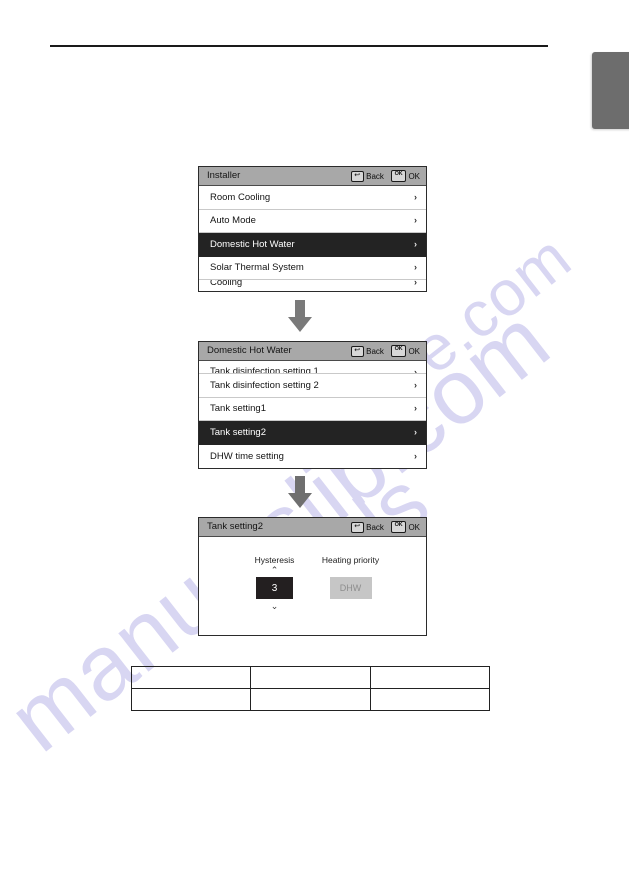  Describe the element at coordinates (350, 588) in the screenshot. I see `heating-priority-value: DHW` at that location.